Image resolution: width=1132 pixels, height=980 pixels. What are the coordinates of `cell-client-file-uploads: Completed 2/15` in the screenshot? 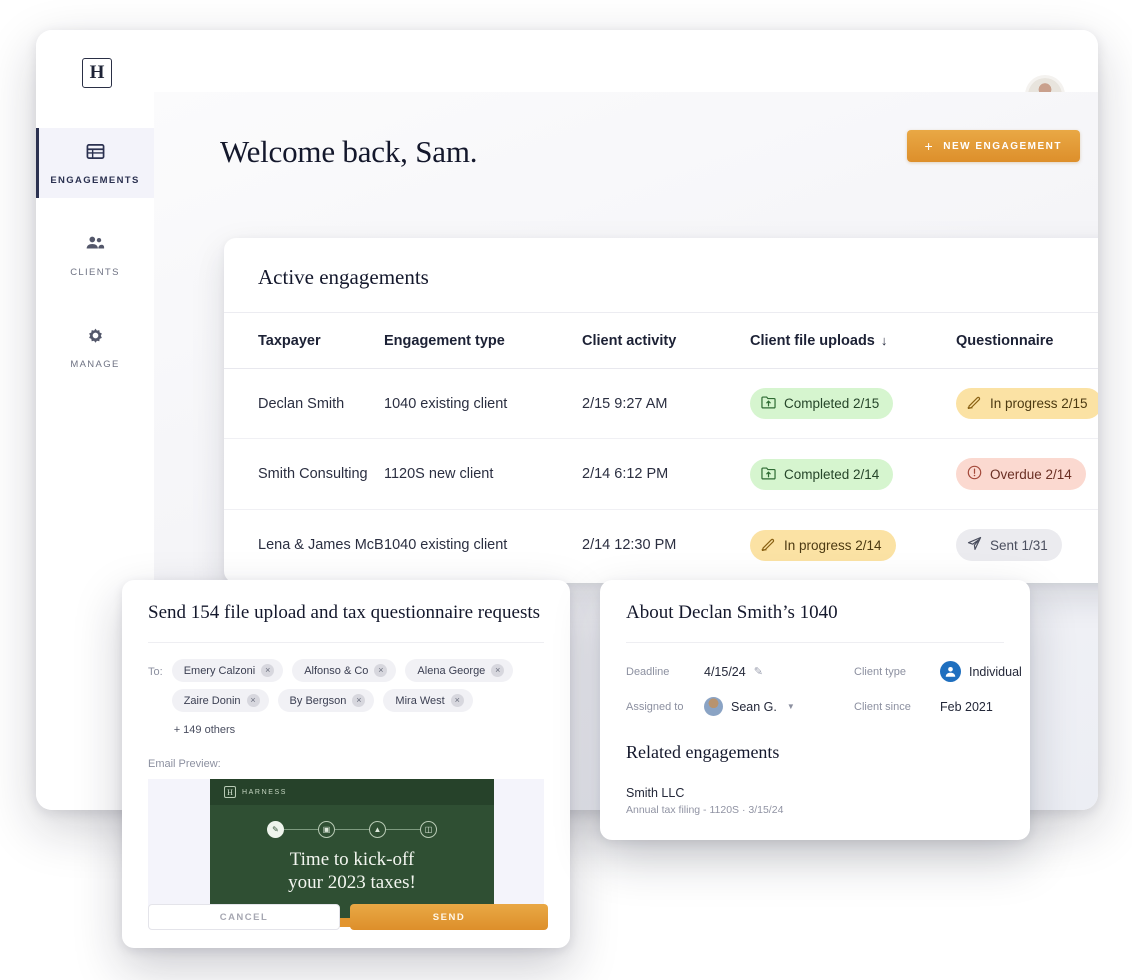 It's located at (853, 403).